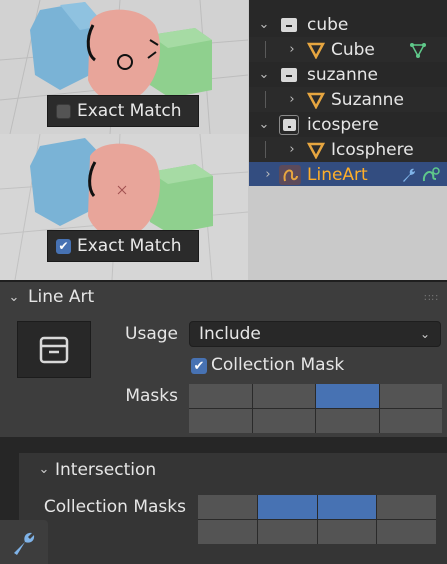  I want to click on exact-match-toggle-on: ✔ Exact Match, so click(123, 246).